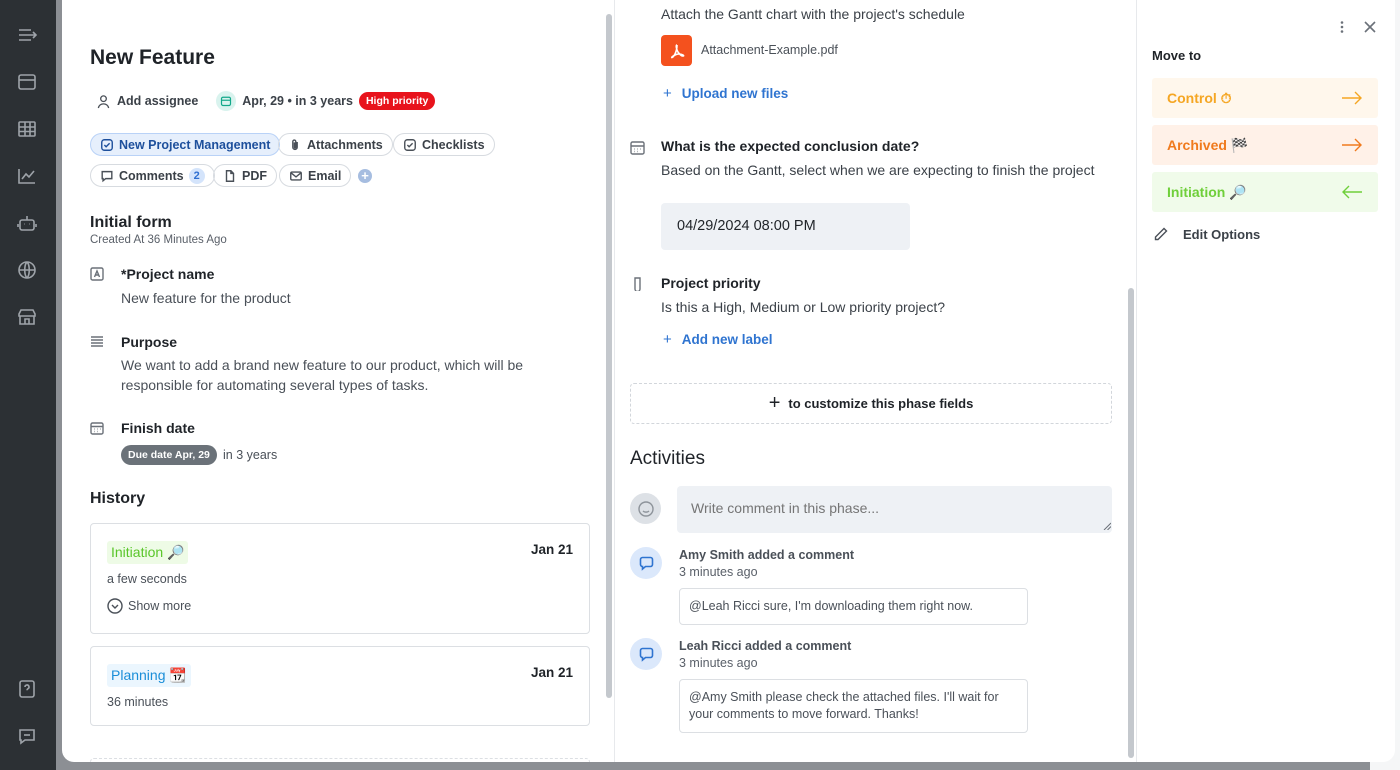  I want to click on close-icon, so click(1370, 27).